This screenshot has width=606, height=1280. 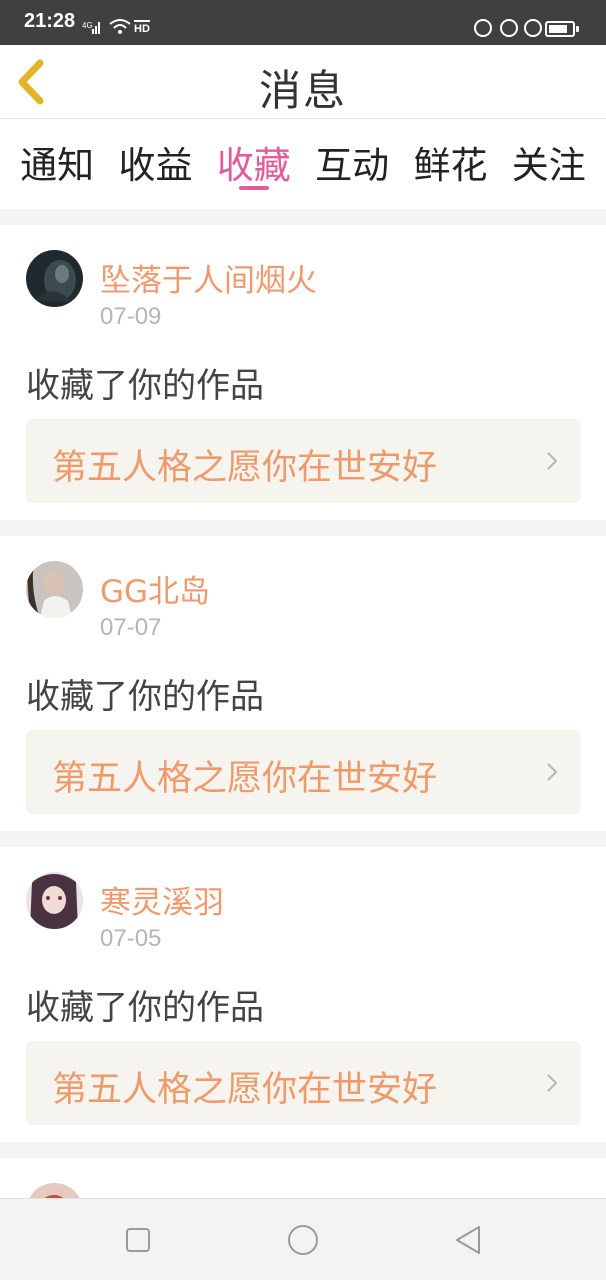 What do you see at coordinates (142, 27) in the screenshot?
I see `hd-badge: HD` at bounding box center [142, 27].